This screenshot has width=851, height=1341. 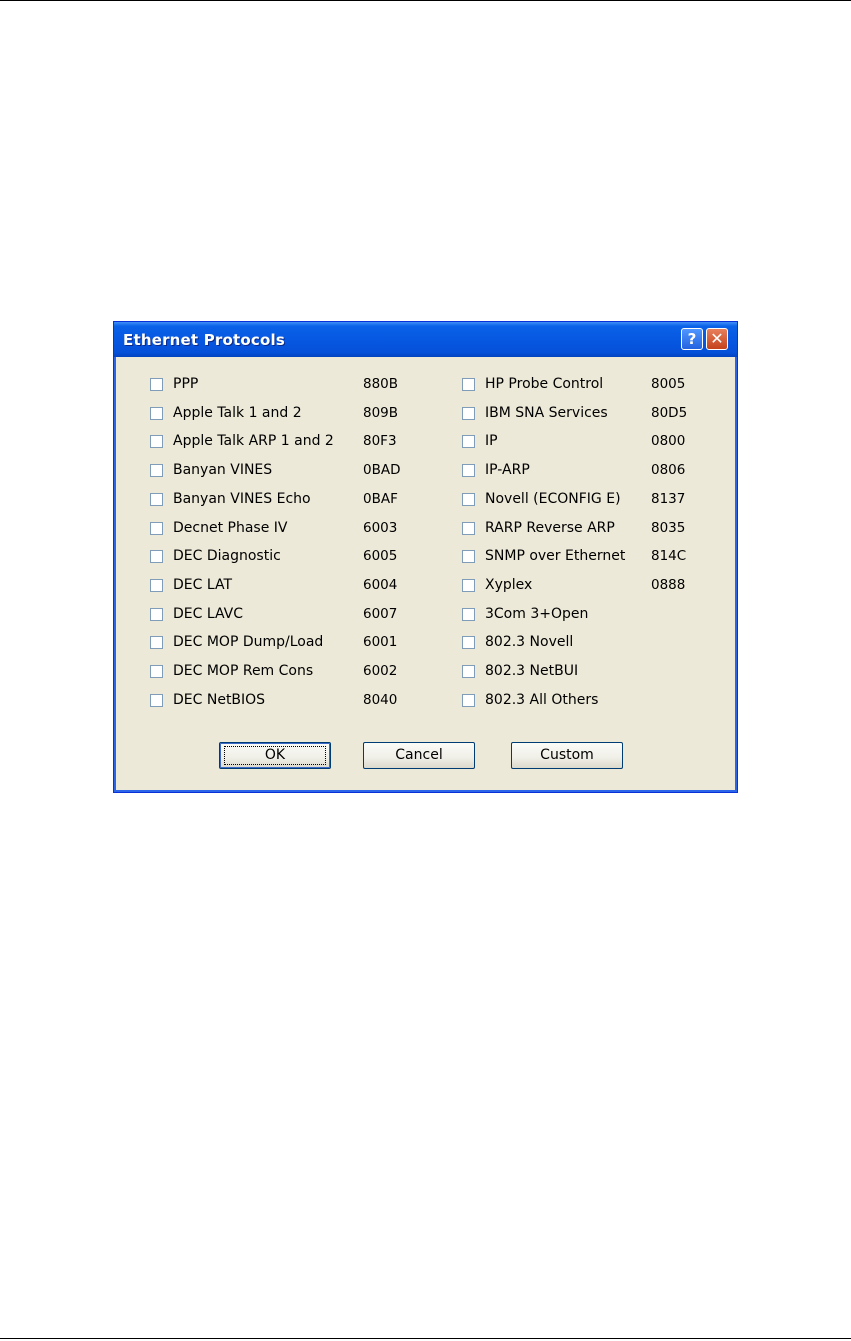 I want to click on protocol-row: Decnet Phase IV, so click(x=218, y=528).